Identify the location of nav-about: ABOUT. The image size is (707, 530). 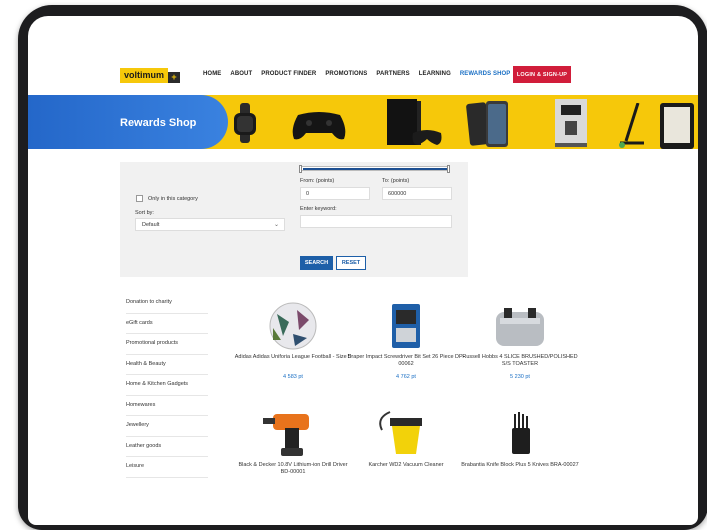
(241, 74).